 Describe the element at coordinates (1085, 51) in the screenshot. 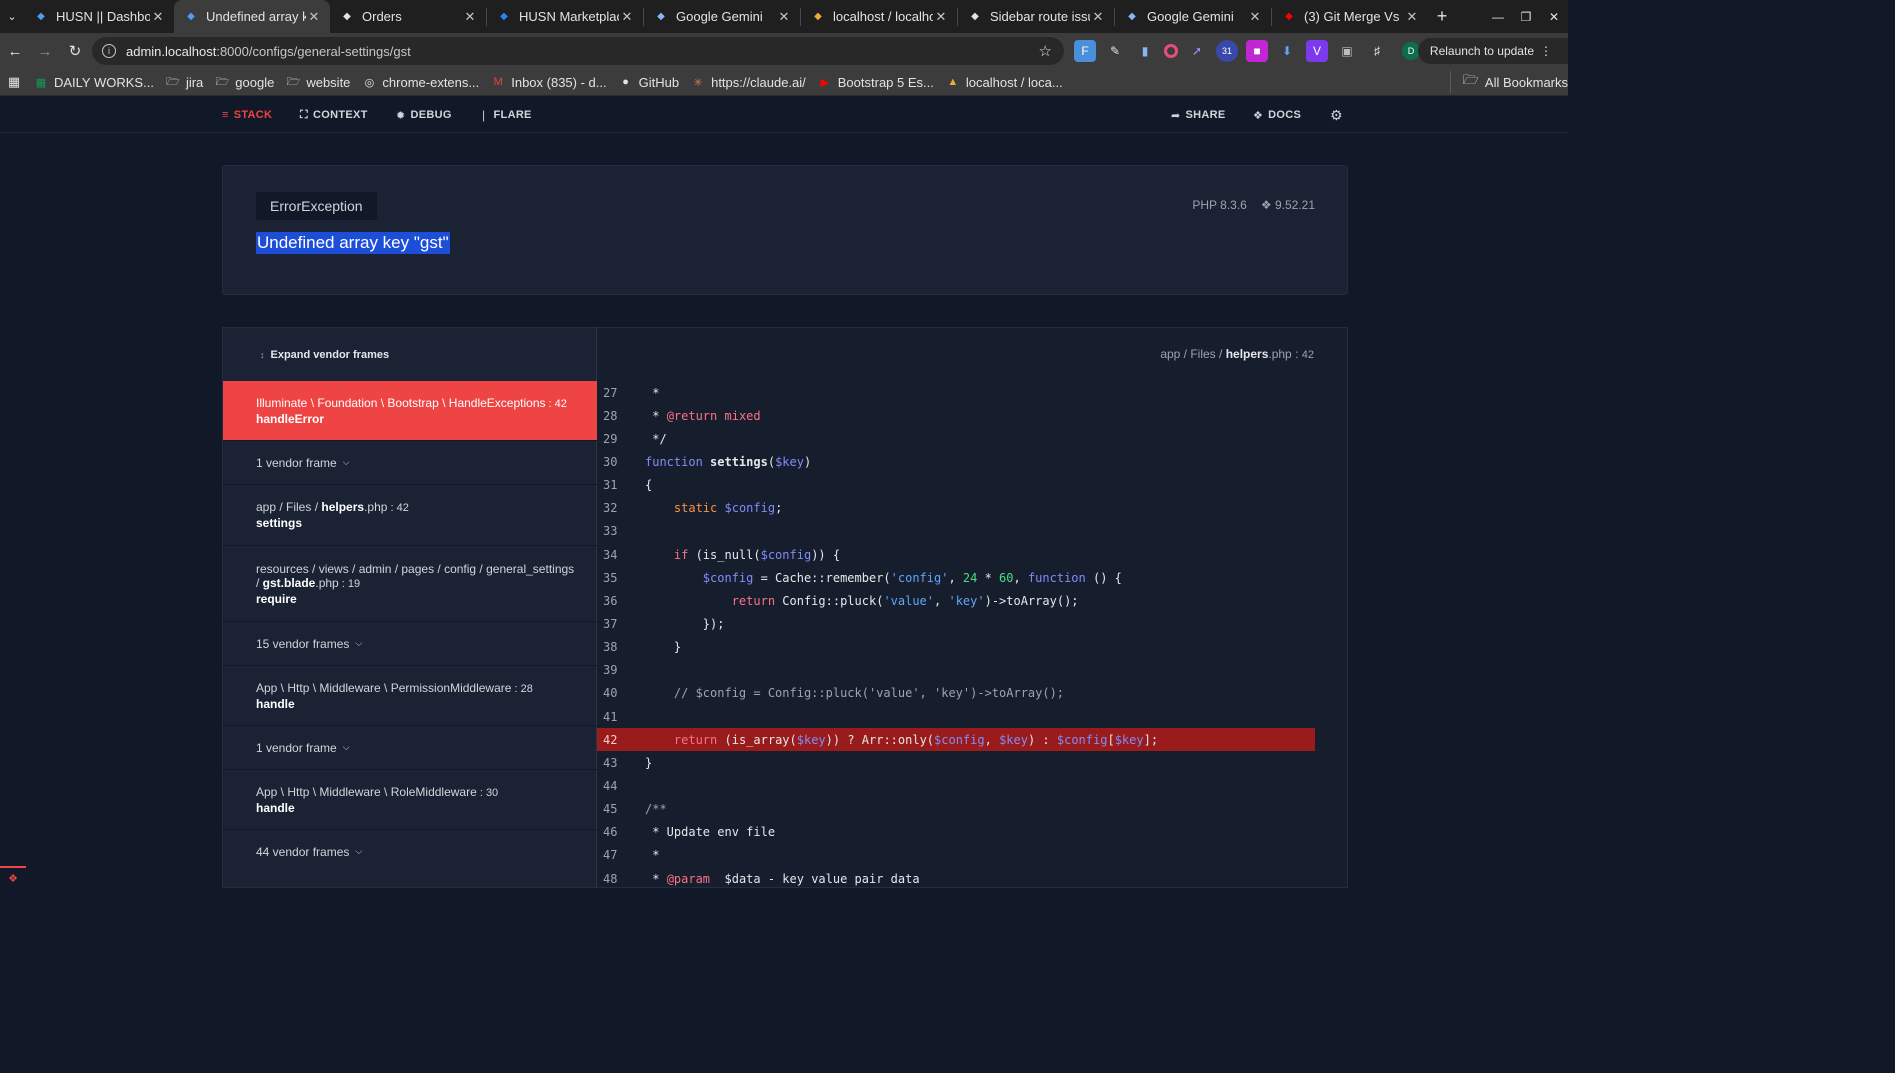

I see `extension-icon: F` at that location.